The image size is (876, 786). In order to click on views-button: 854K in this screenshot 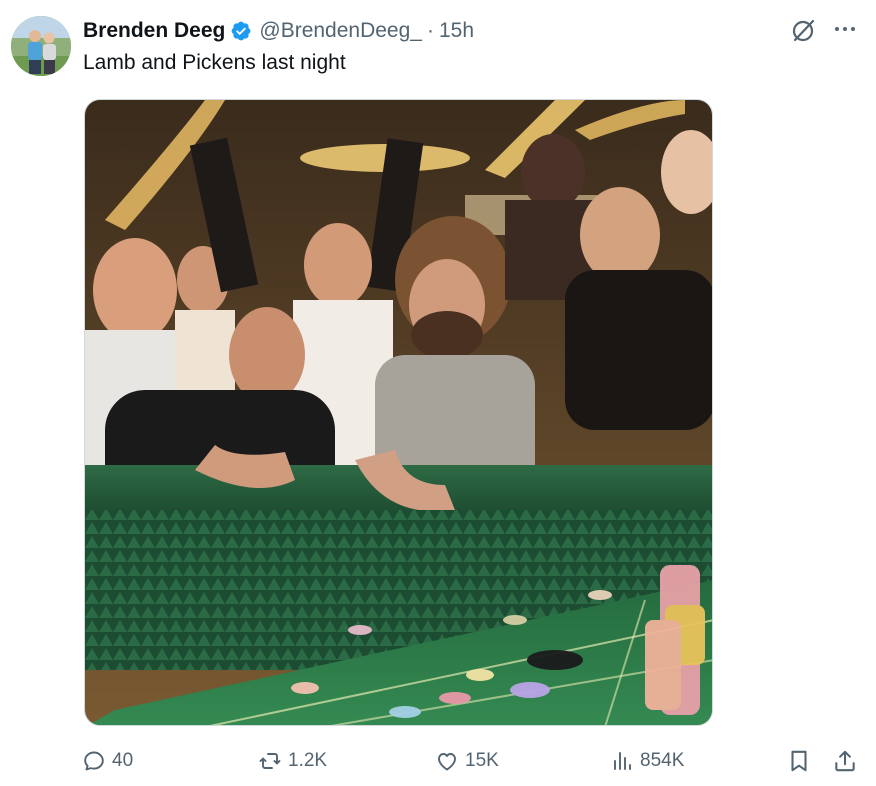, I will do `click(647, 761)`.